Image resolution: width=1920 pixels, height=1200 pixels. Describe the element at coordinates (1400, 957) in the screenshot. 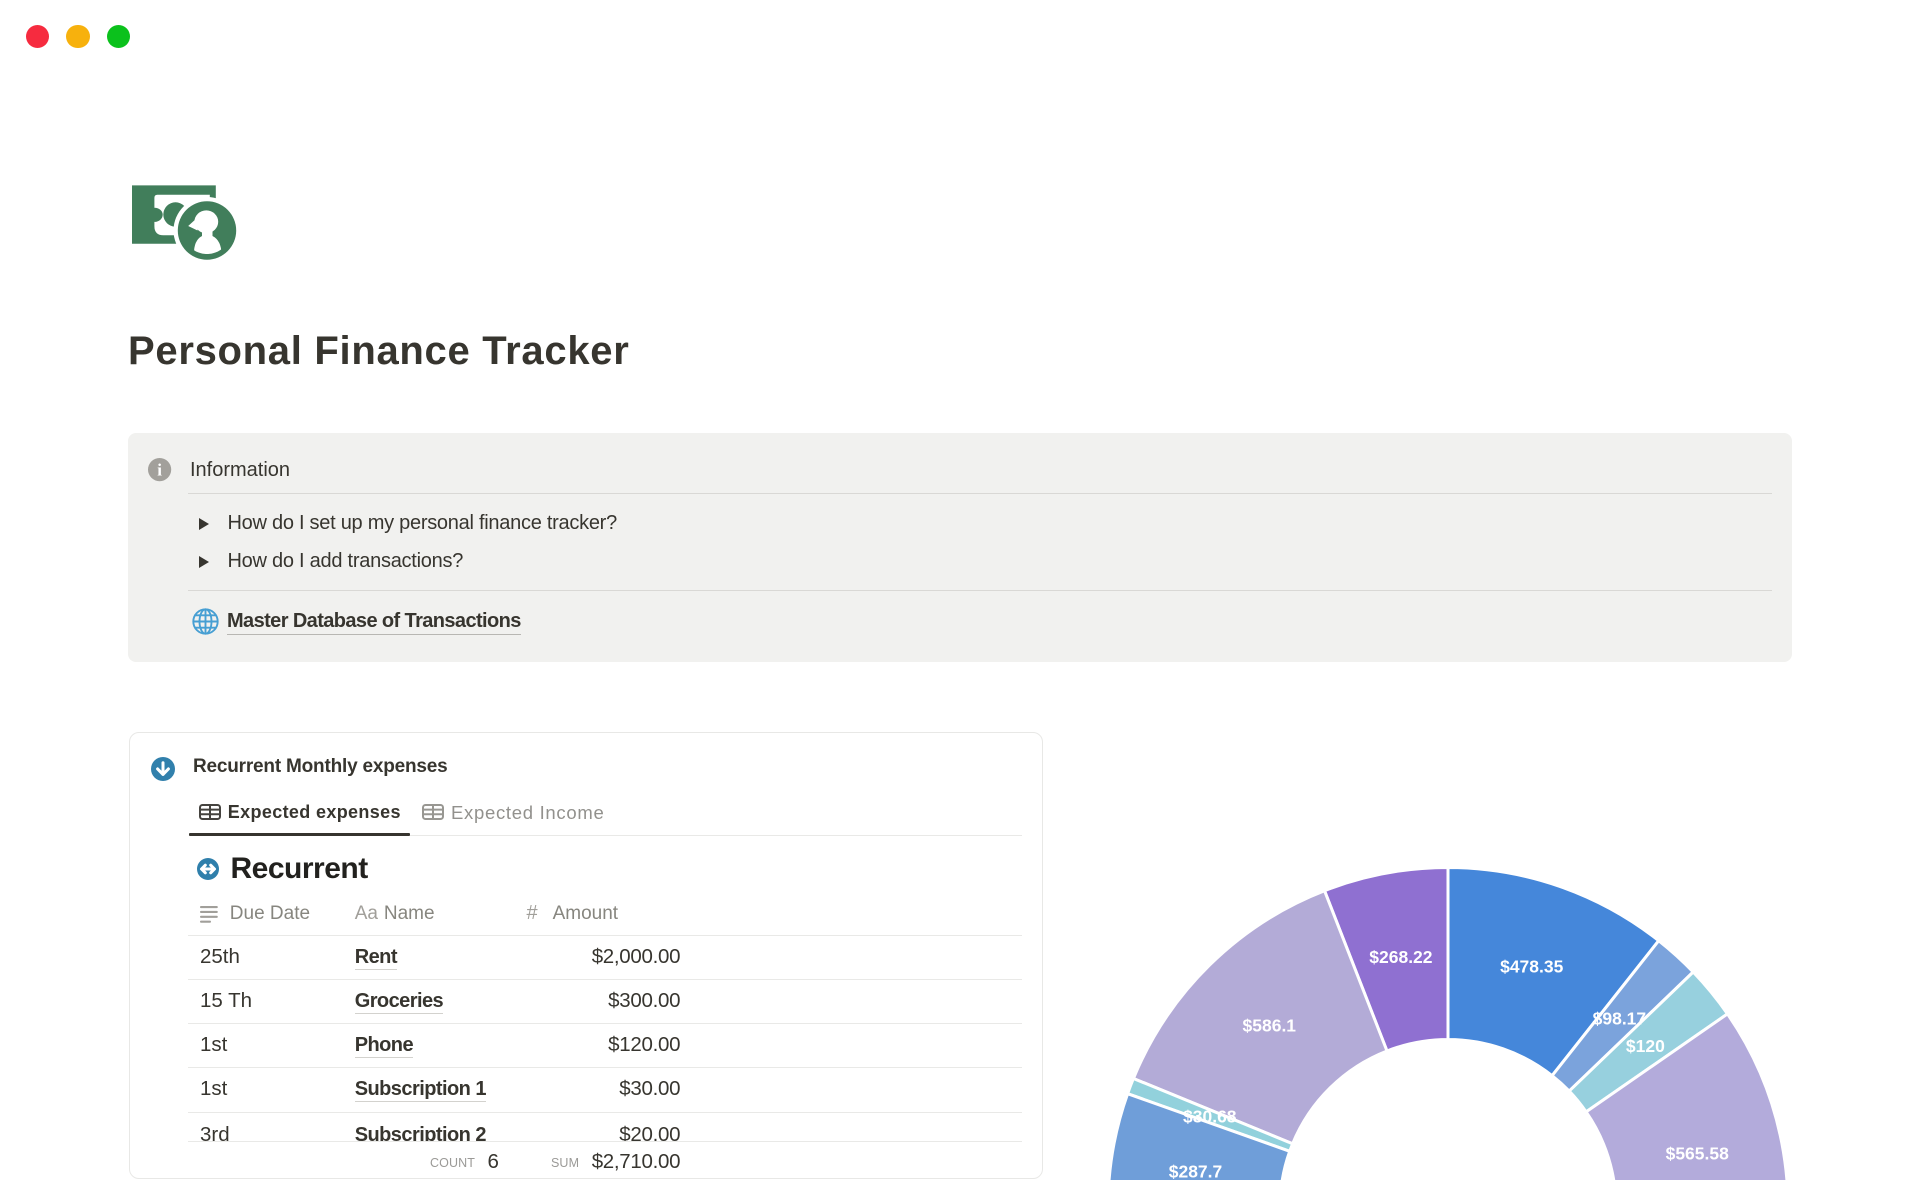

I see `svg-text: $268.22` at that location.